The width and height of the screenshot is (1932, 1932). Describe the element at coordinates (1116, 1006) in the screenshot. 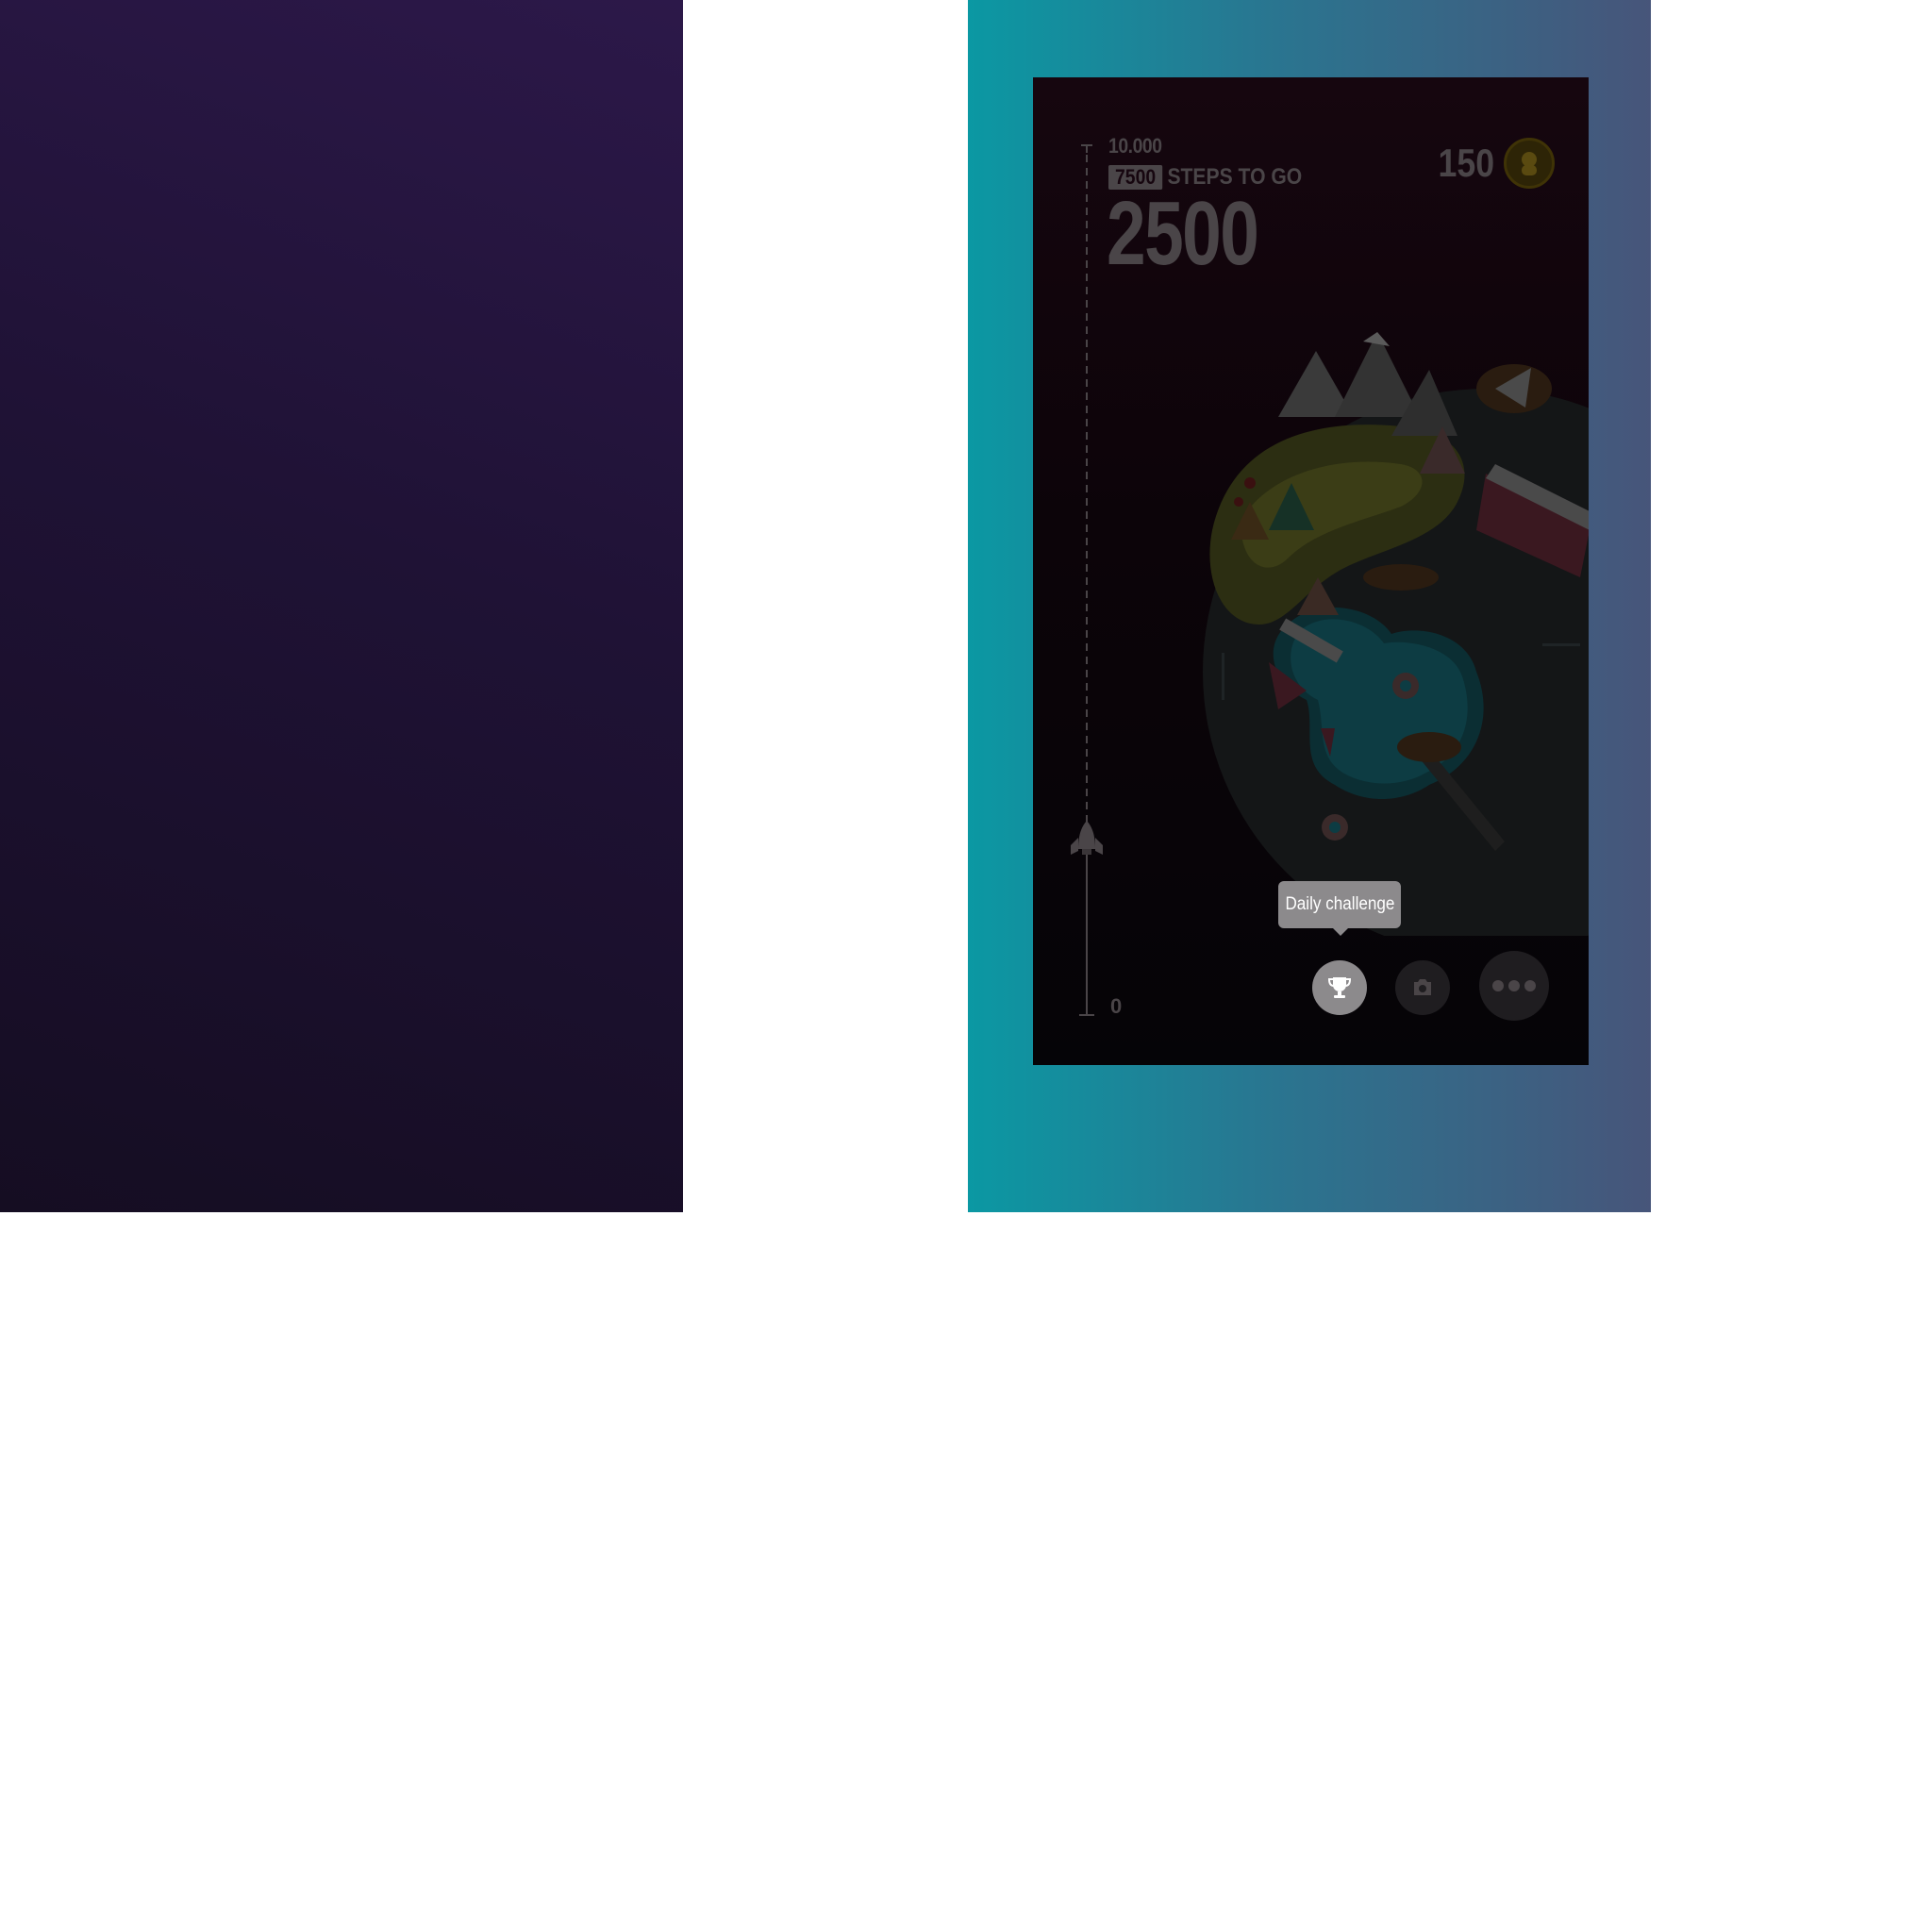

I see `progress-zero-label: 0` at that location.